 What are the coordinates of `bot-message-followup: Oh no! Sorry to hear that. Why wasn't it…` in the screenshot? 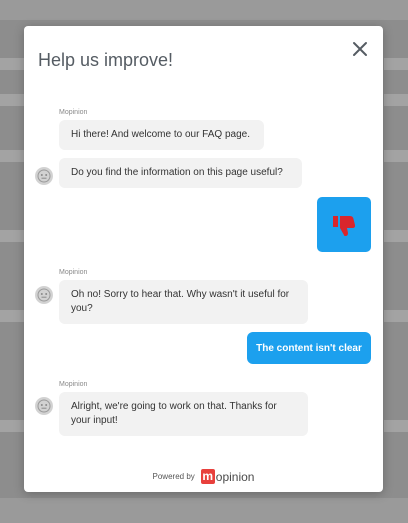 It's located at (183, 302).